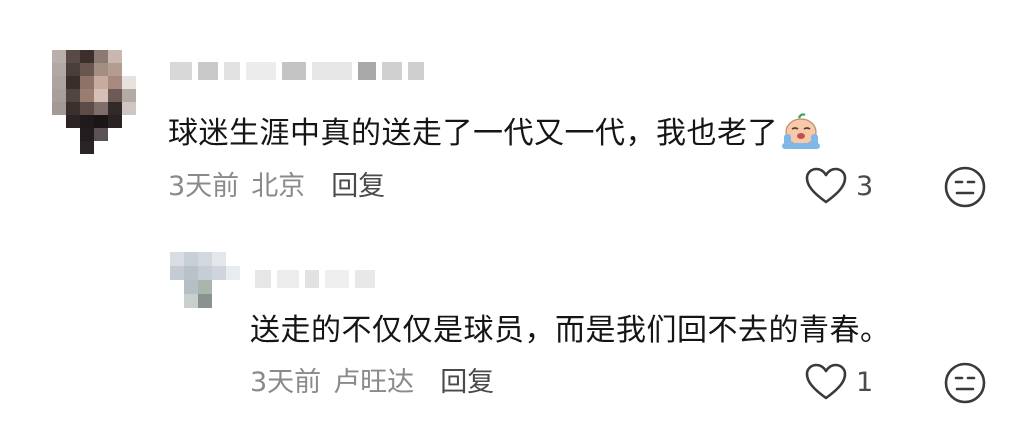 This screenshot has width=1028, height=426. What do you see at coordinates (315, 279) in the screenshot?
I see `reply-username-blurred` at bounding box center [315, 279].